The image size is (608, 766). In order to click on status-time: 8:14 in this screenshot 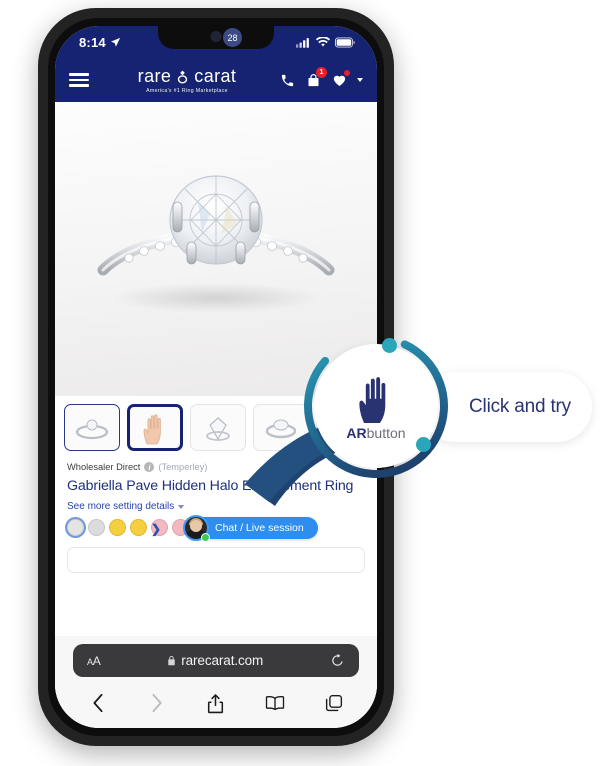, I will do `click(92, 42)`.